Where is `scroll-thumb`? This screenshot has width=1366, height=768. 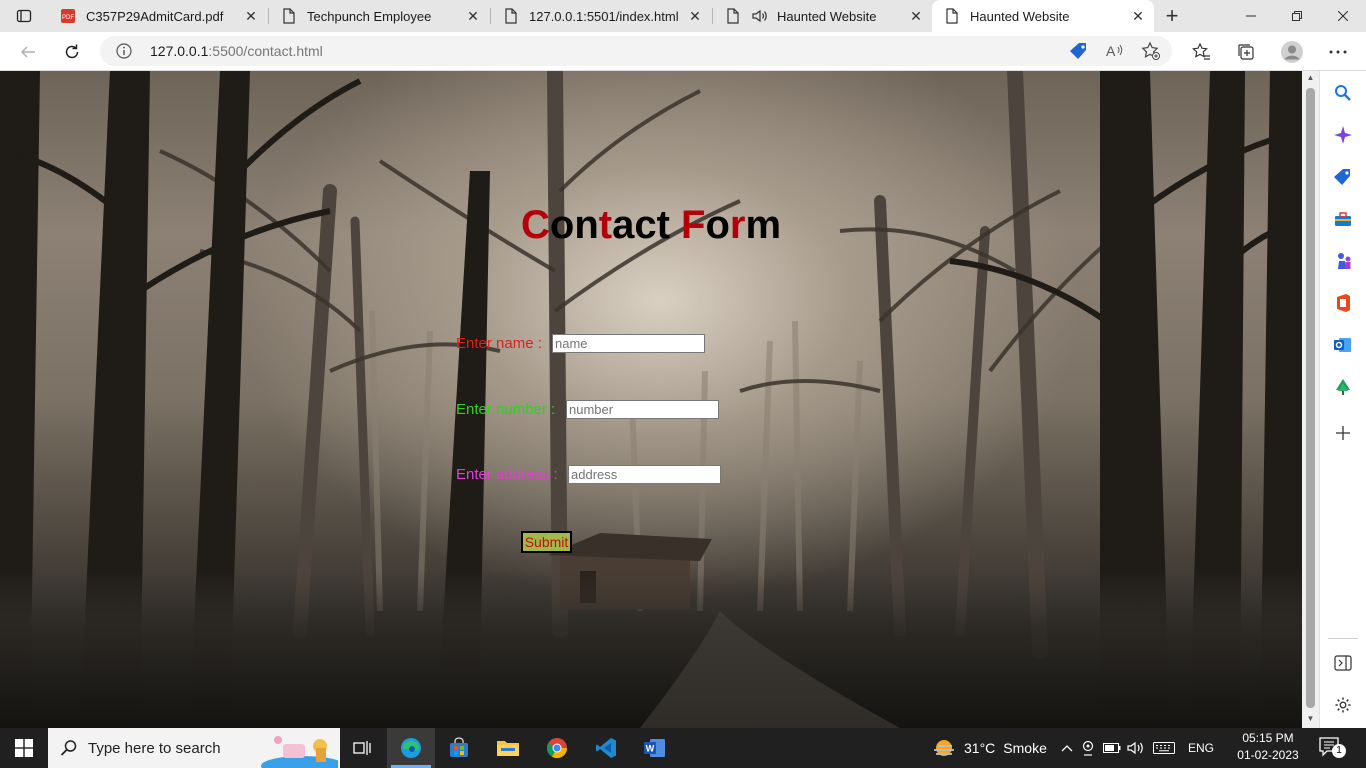
scroll-thumb is located at coordinates (1310, 398).